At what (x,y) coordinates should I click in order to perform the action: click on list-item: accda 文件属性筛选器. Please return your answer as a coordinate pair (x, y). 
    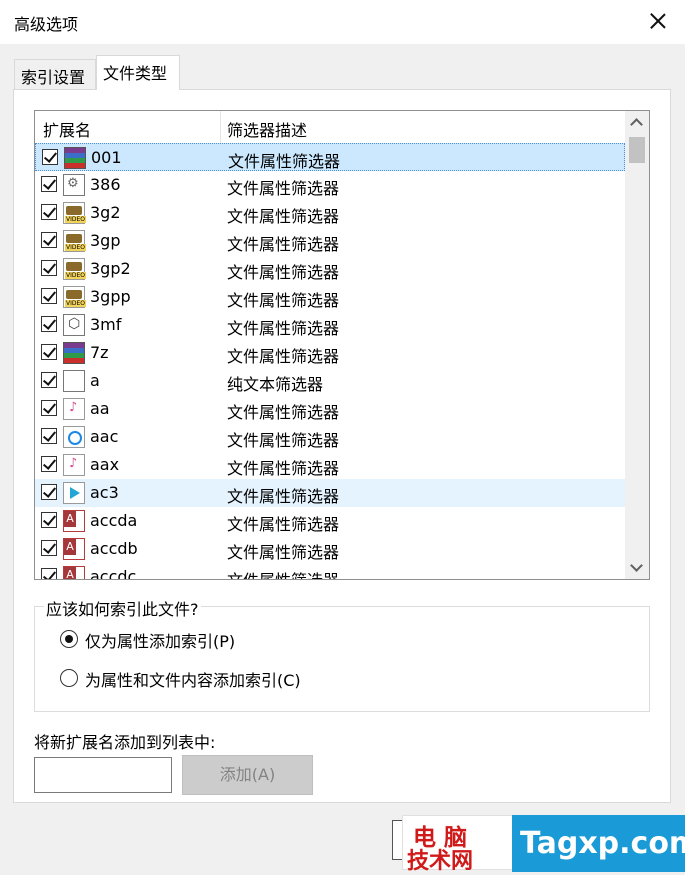
    Looking at the image, I should click on (330, 521).